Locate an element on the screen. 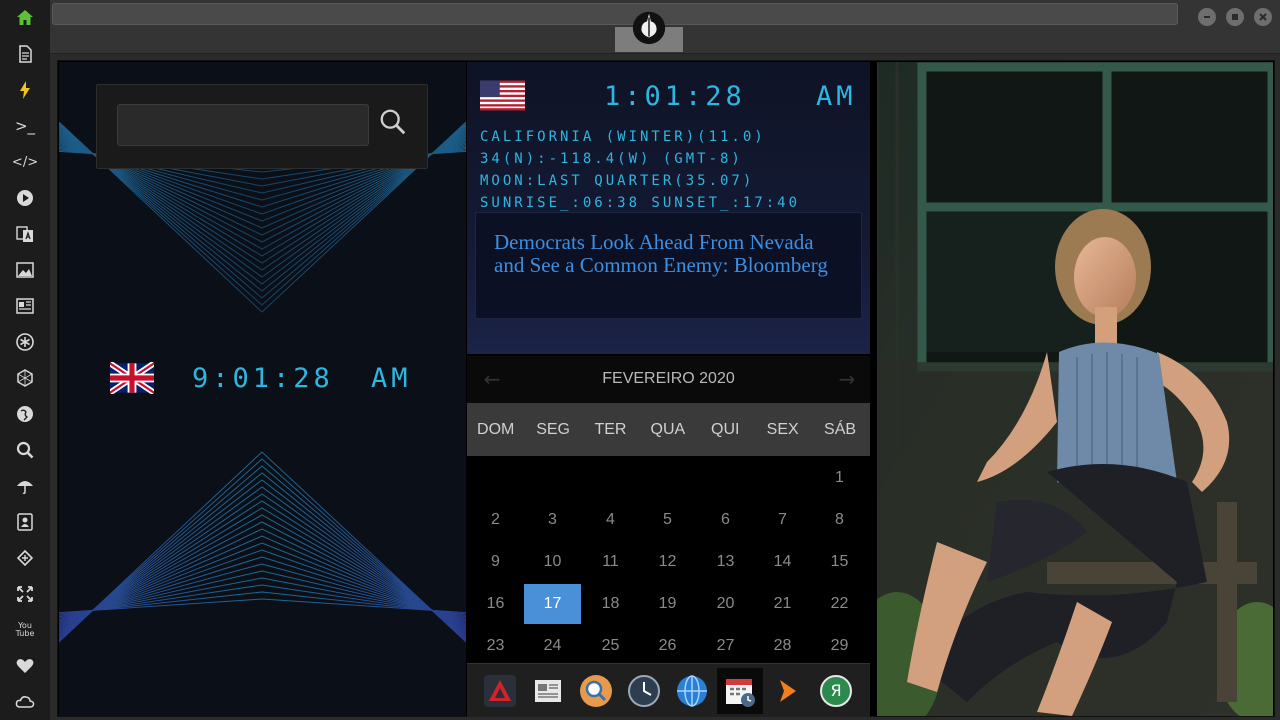 The height and width of the screenshot is (720, 1280). search-widget is located at coordinates (262, 126).